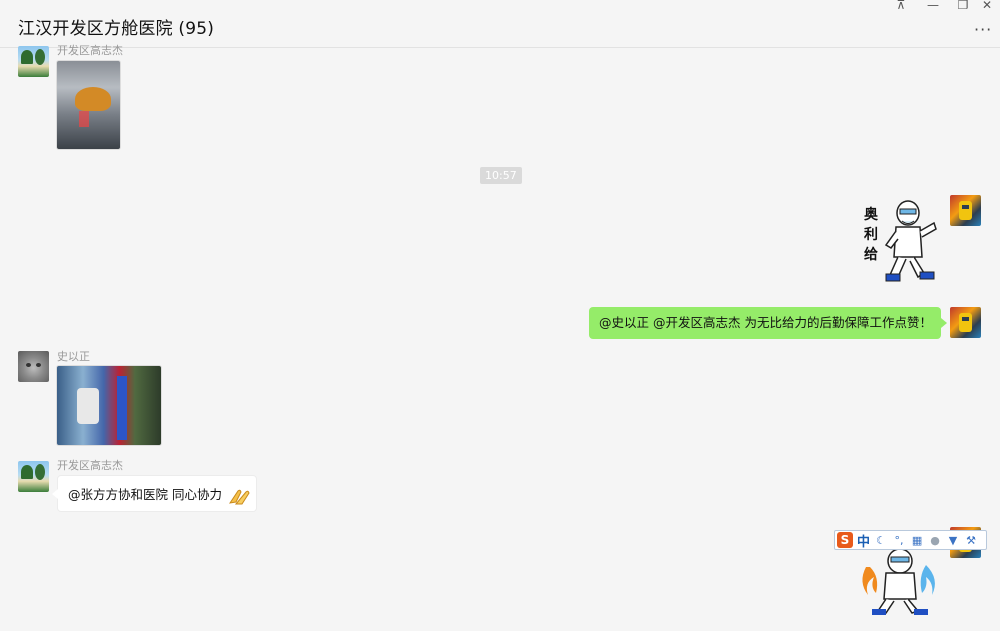 The width and height of the screenshot is (1000, 631). I want to click on skin-icon: ▼, so click(953, 540).